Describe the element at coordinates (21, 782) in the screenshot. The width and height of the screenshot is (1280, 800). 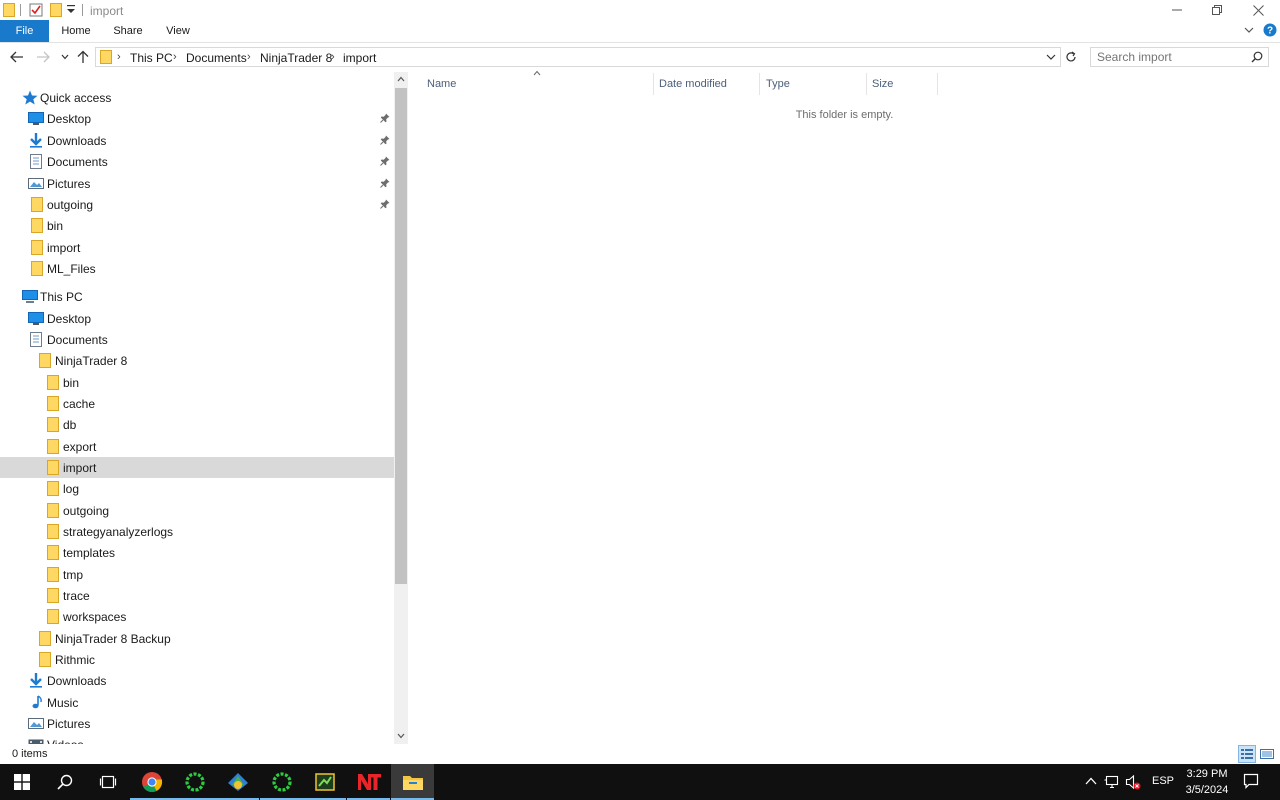
I see `start-button` at that location.